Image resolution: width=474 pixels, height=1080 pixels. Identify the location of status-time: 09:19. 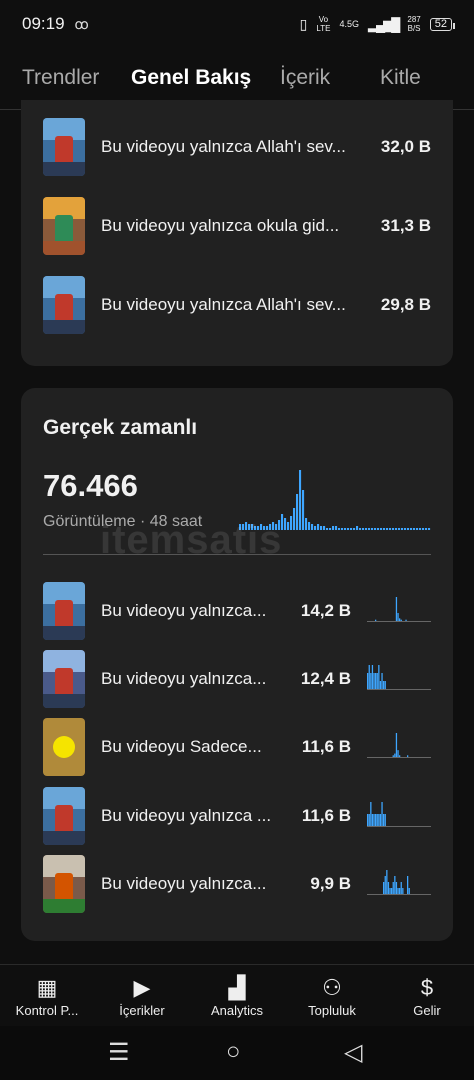
(43, 23).